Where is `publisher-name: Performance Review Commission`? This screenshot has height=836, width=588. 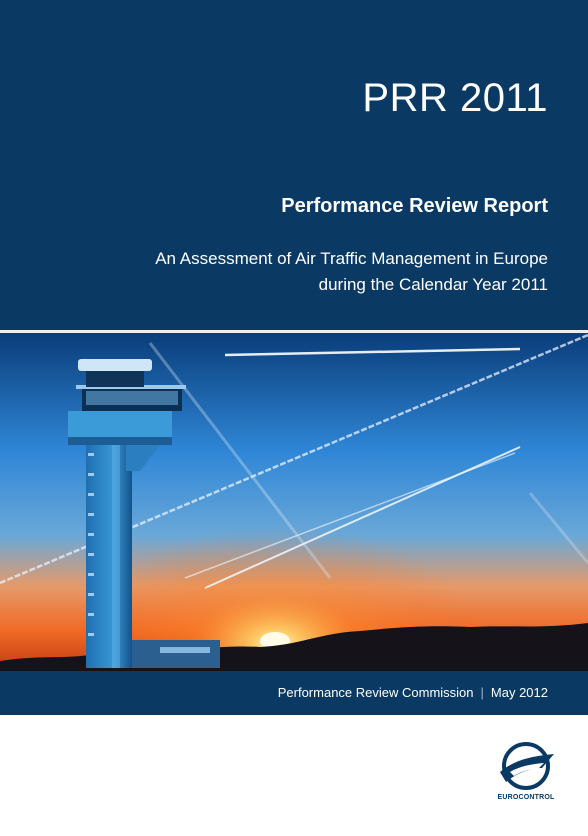 publisher-name: Performance Review Commission is located at coordinates (375, 692).